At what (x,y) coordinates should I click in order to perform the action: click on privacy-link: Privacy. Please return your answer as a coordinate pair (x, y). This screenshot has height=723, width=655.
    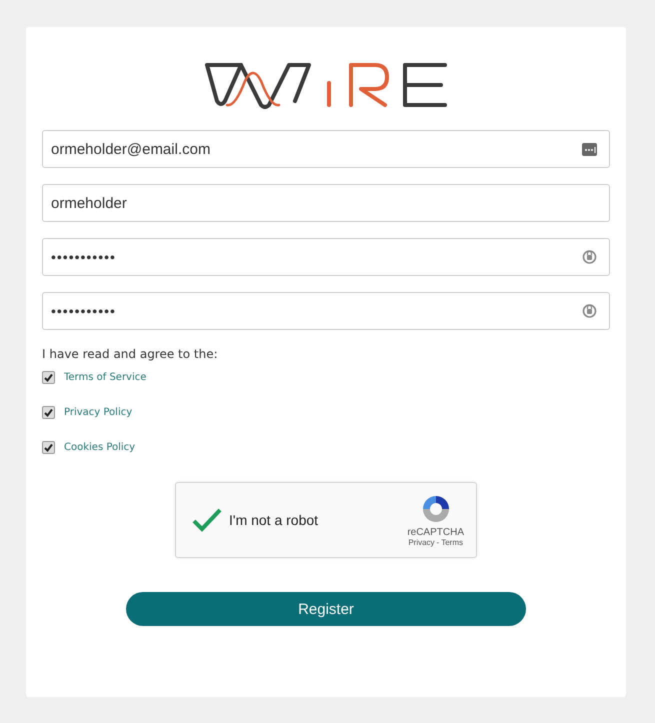
    Looking at the image, I should click on (421, 542).